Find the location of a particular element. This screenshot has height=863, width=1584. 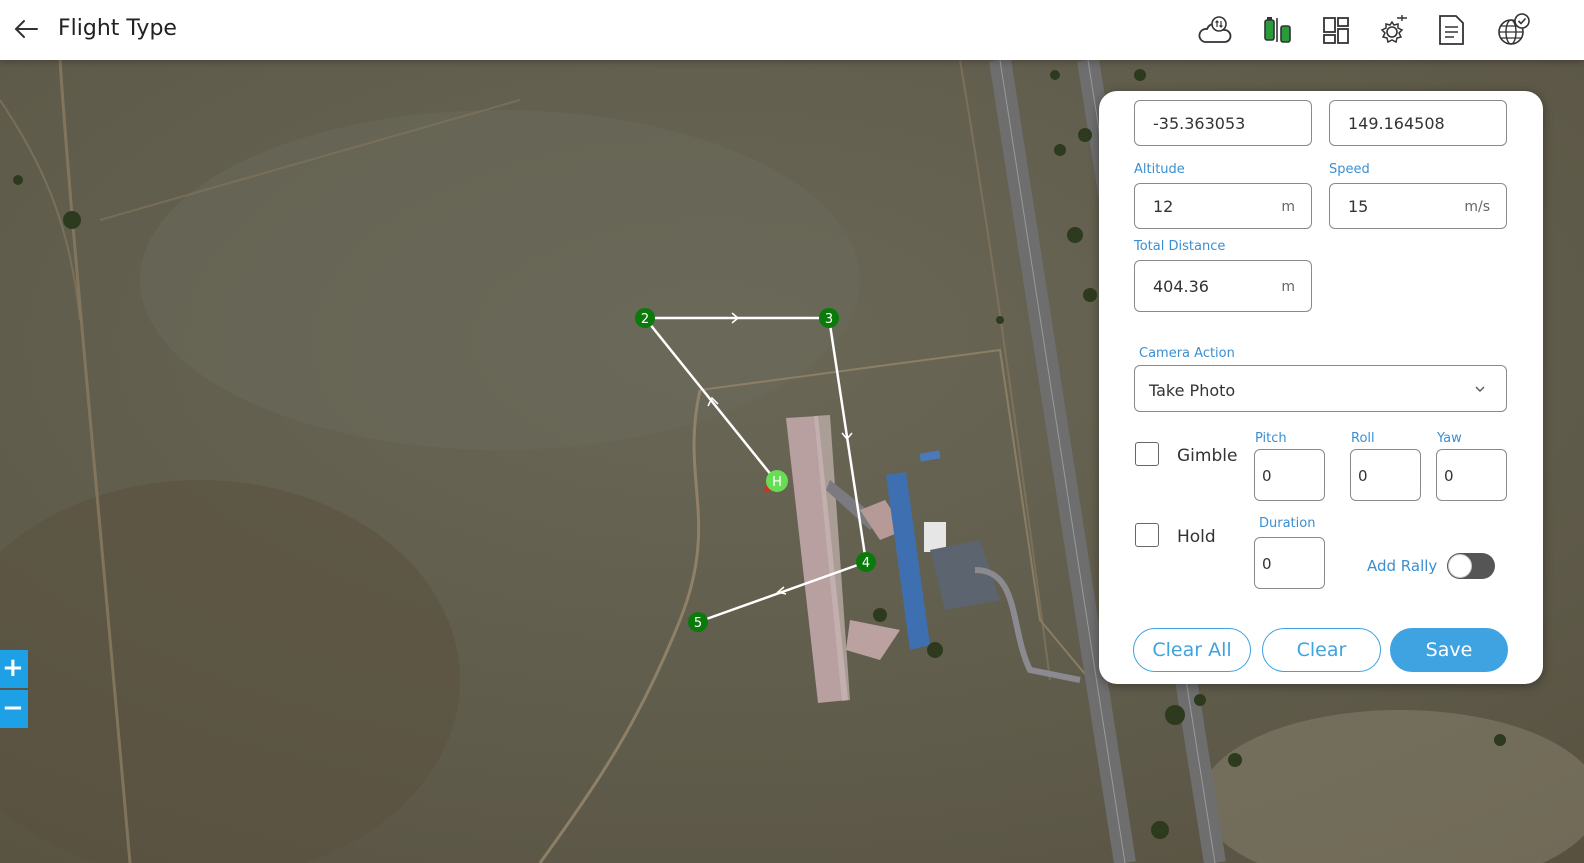

add-rally-toggle is located at coordinates (1471, 566).